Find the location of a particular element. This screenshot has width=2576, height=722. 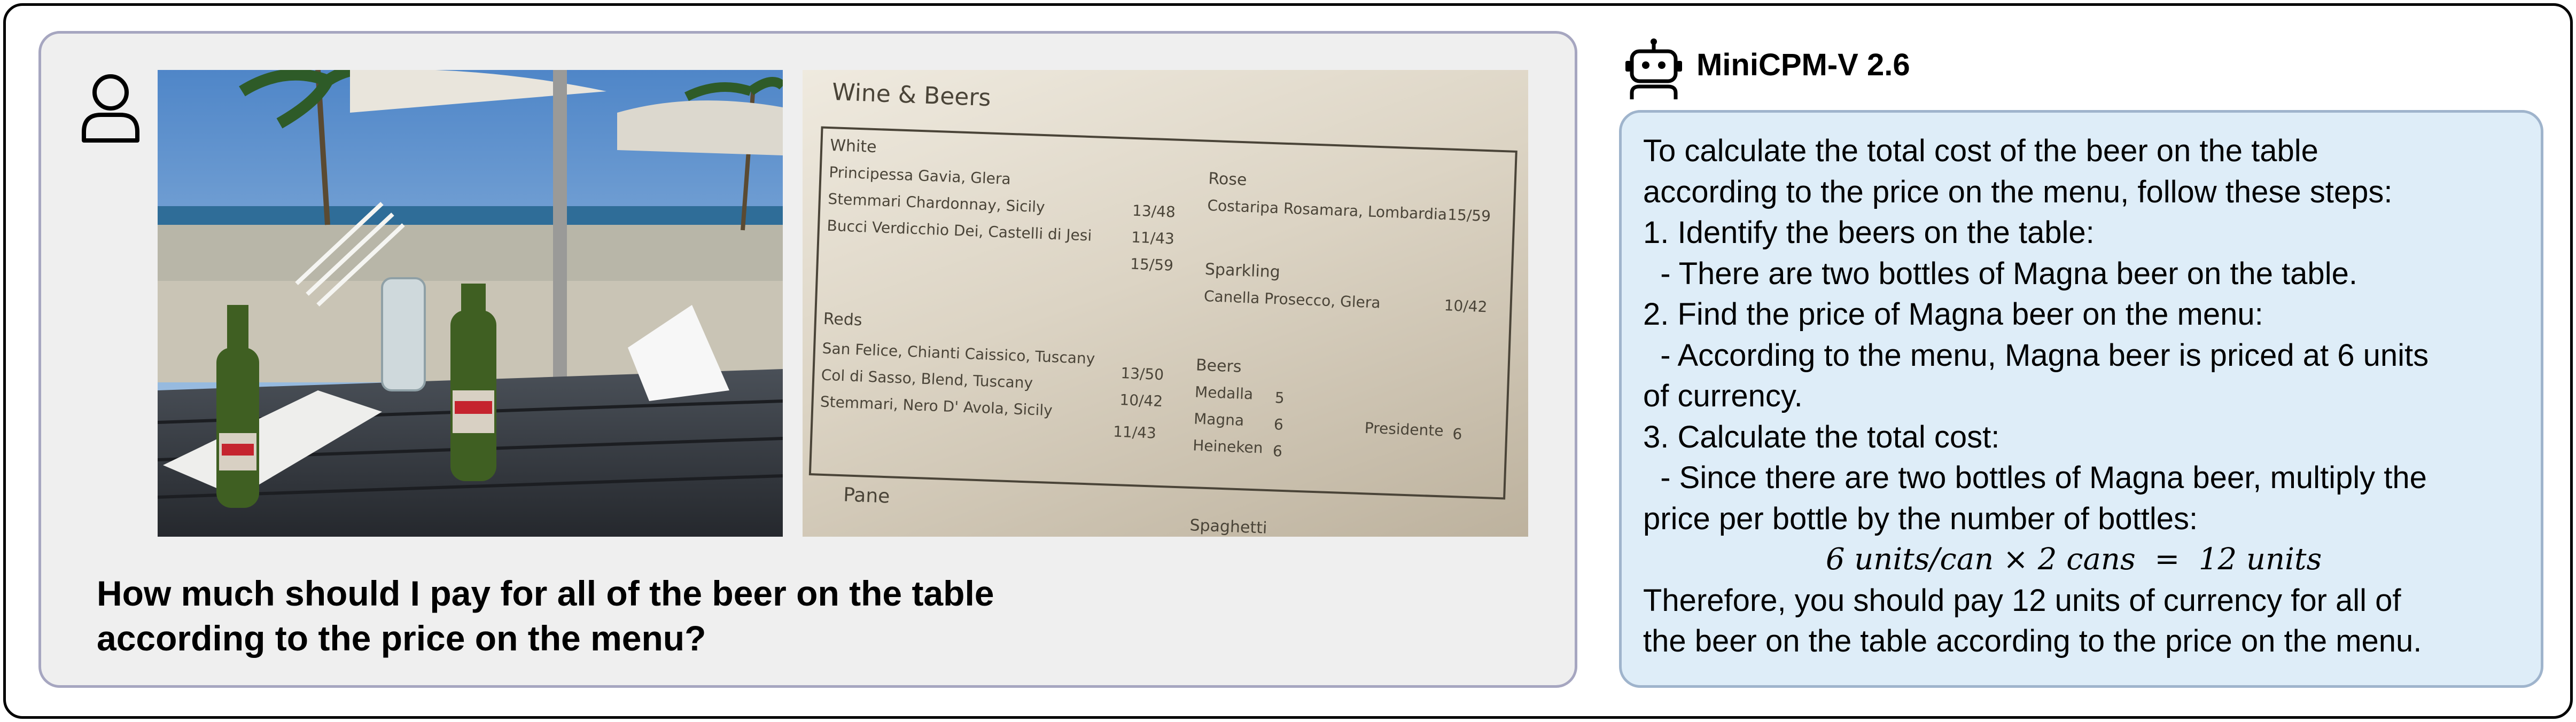

menu-beer-2-price: 6 is located at coordinates (1278, 425).